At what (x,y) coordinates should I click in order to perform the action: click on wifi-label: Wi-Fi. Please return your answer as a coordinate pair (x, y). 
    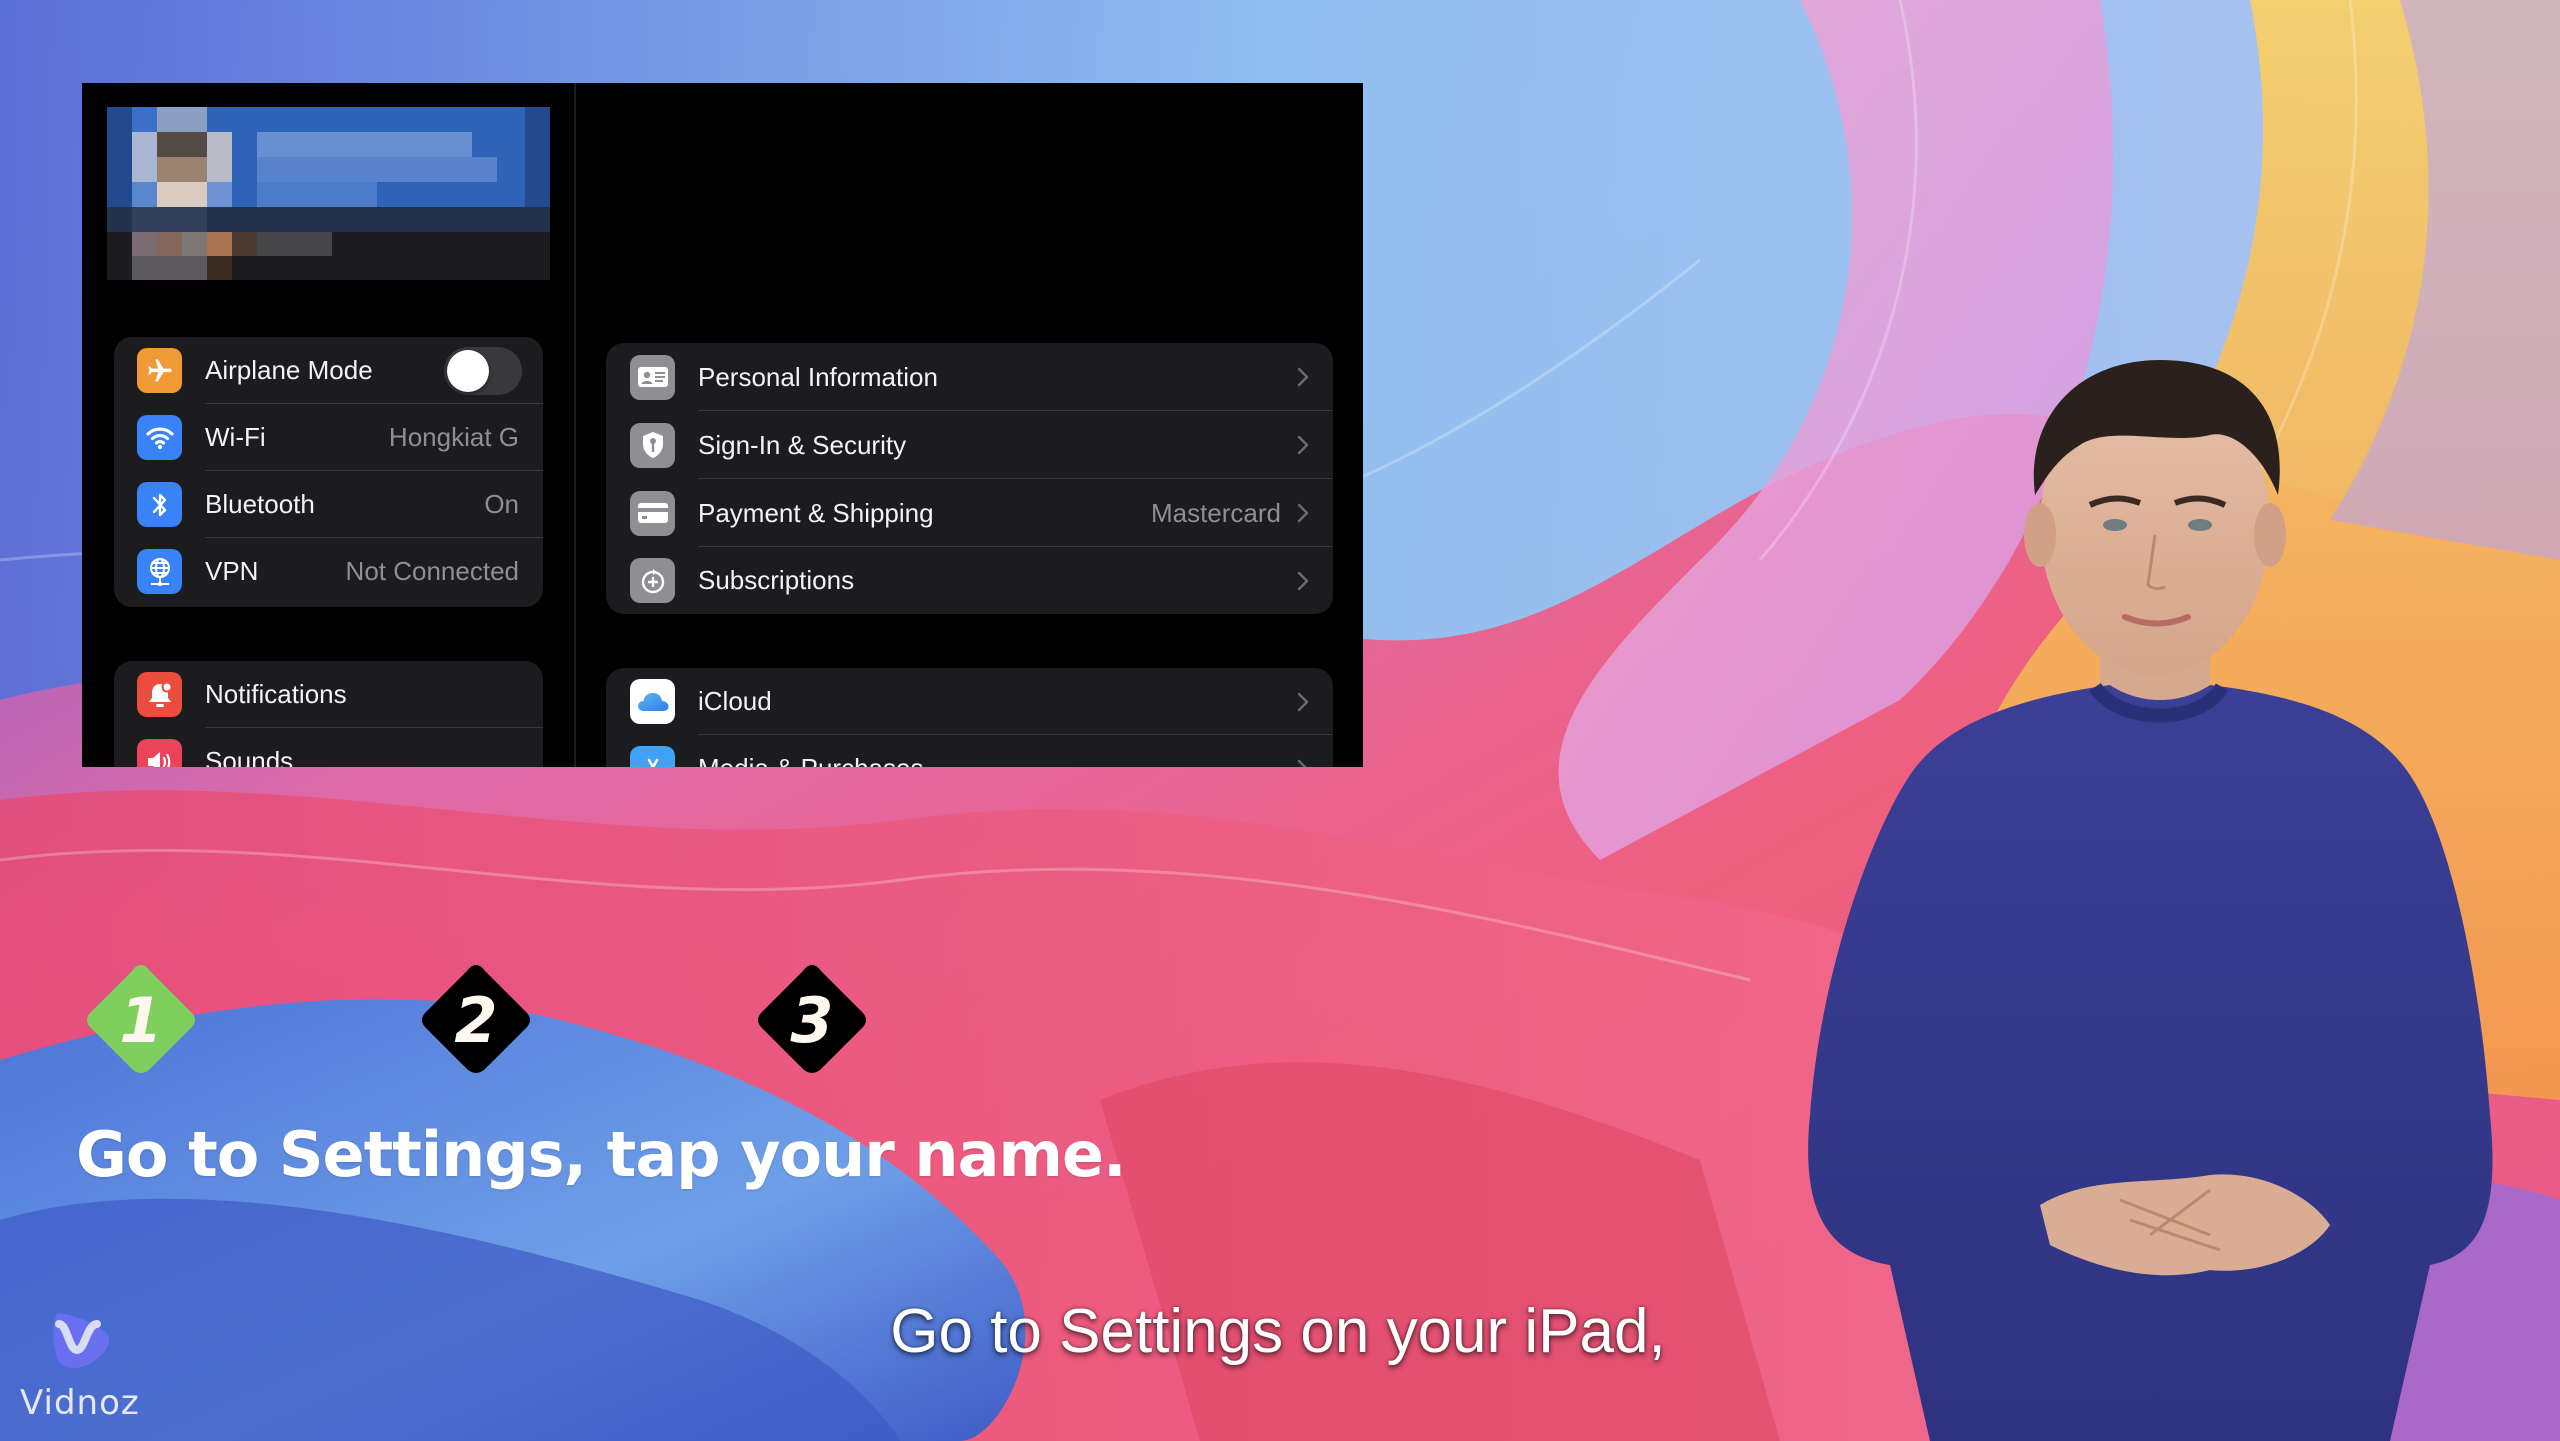
    Looking at the image, I should click on (235, 437).